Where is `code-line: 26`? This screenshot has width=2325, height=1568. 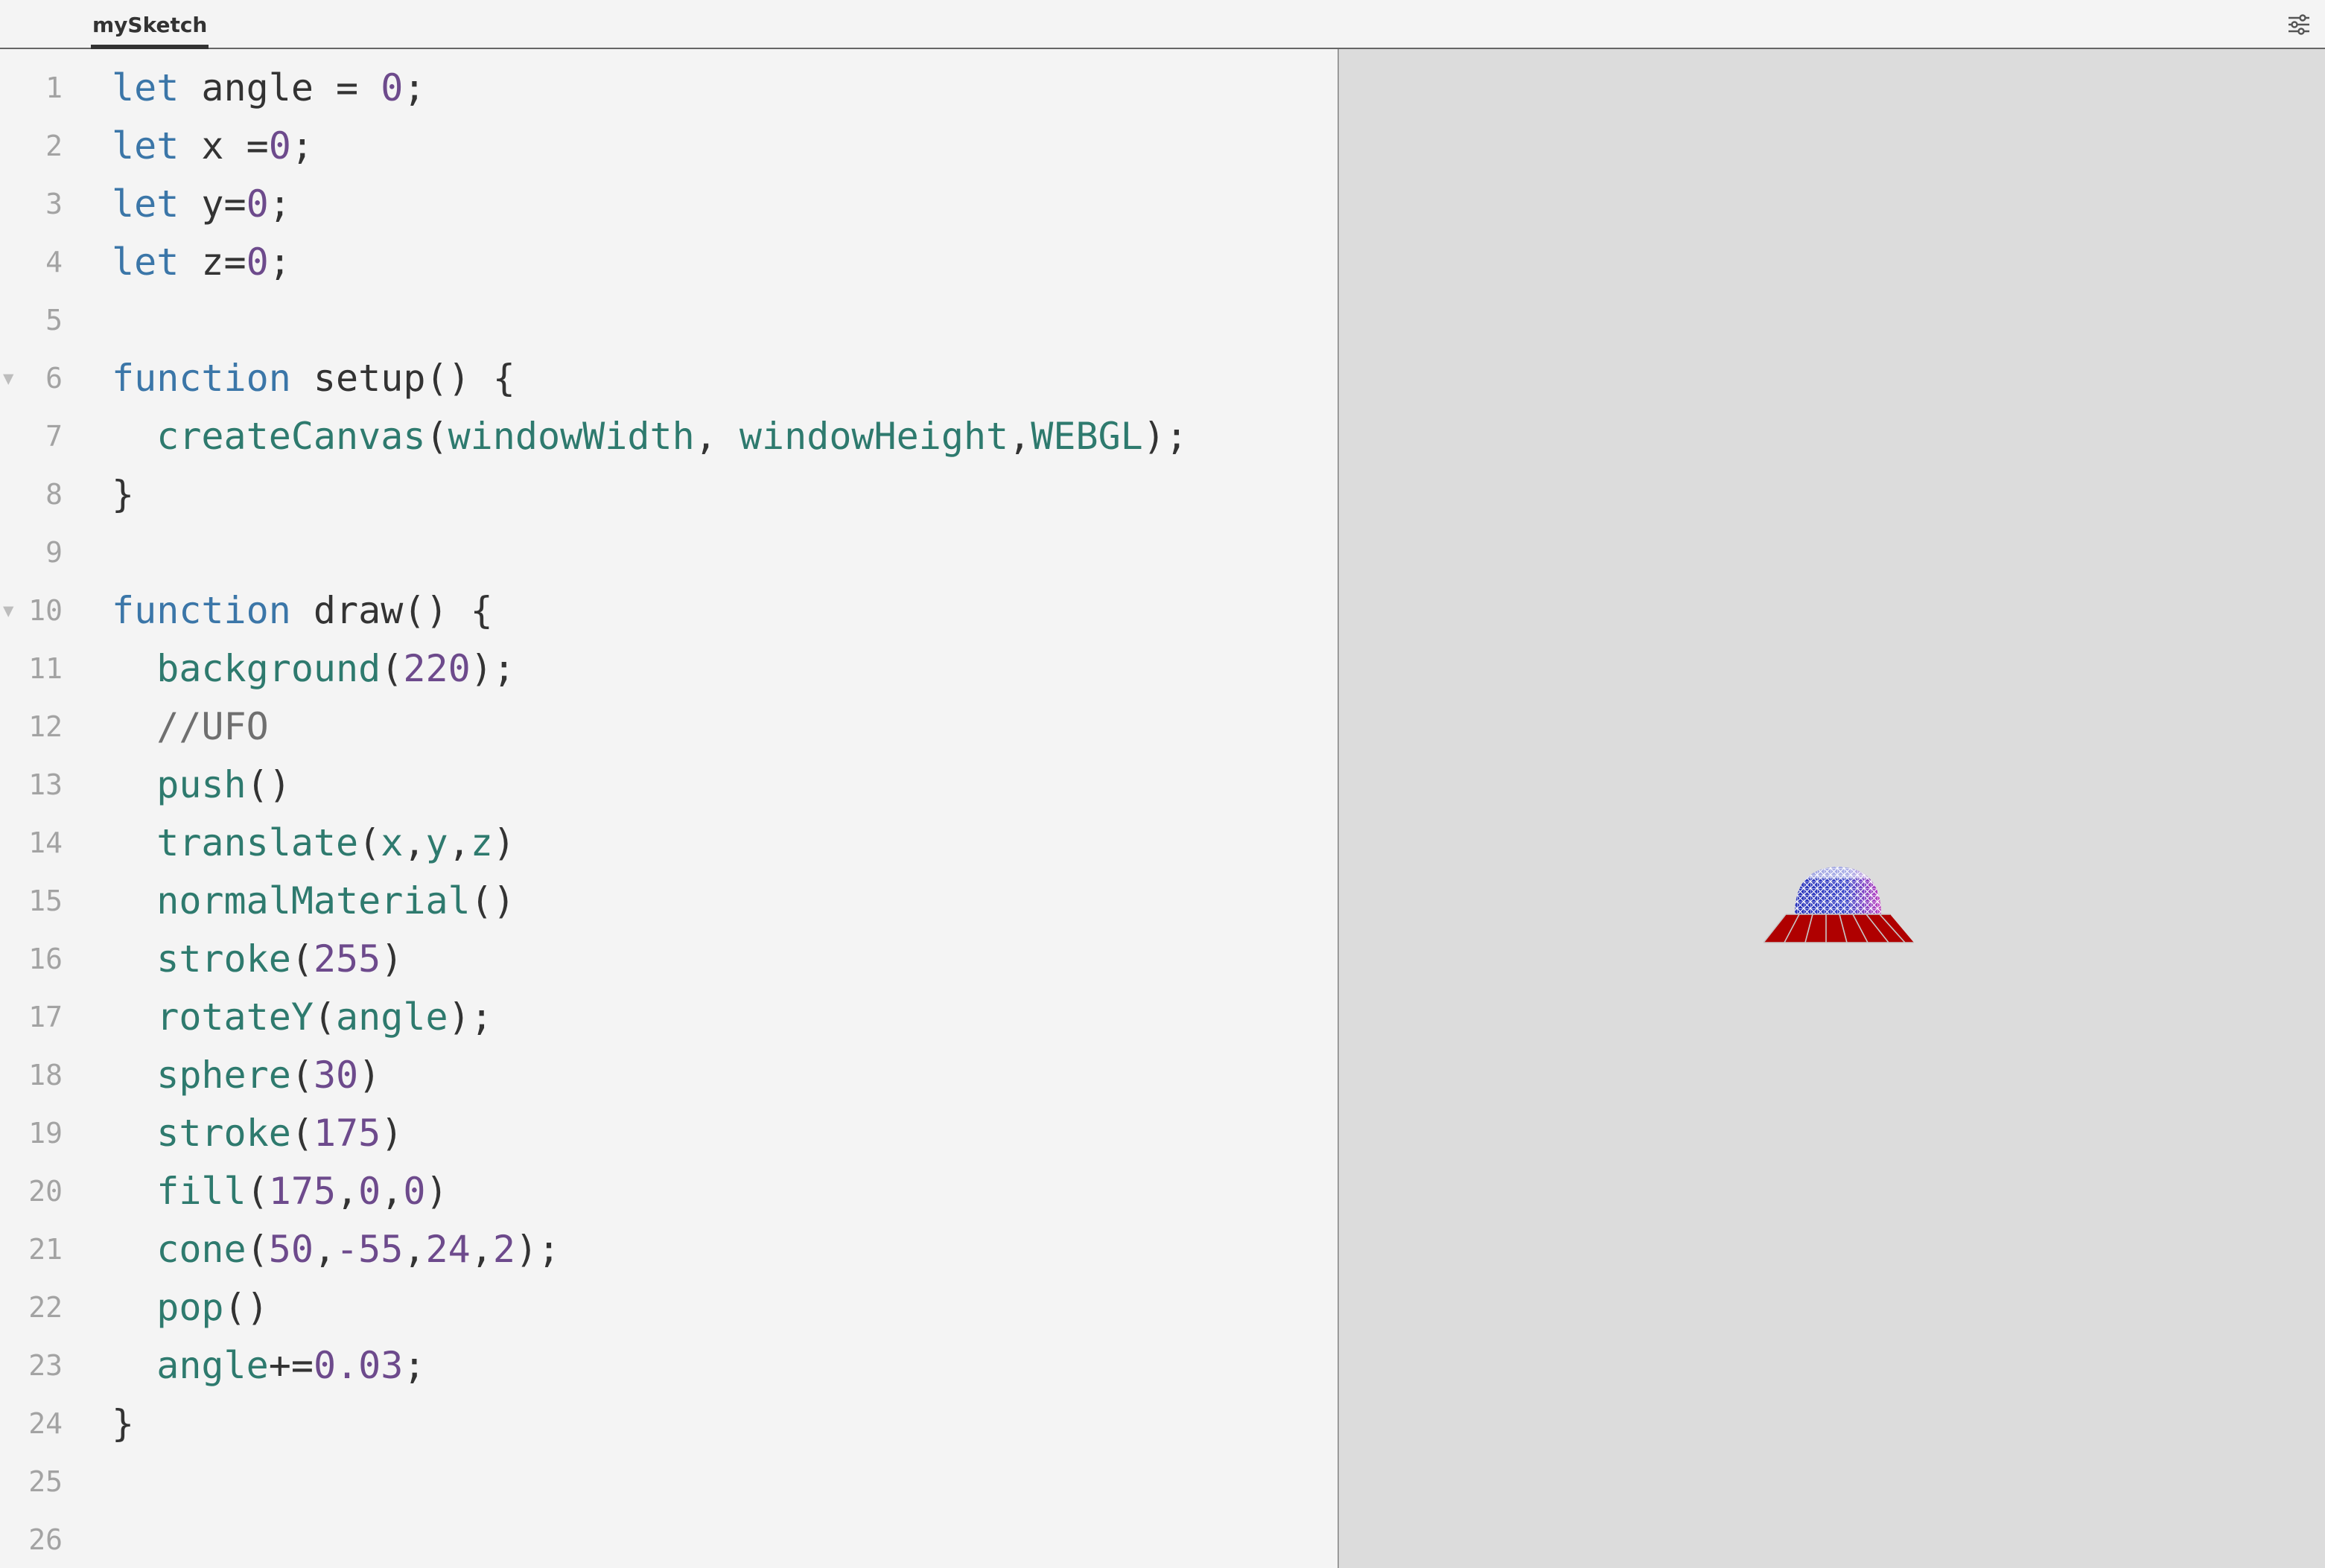 code-line: 26 is located at coordinates (669, 1539).